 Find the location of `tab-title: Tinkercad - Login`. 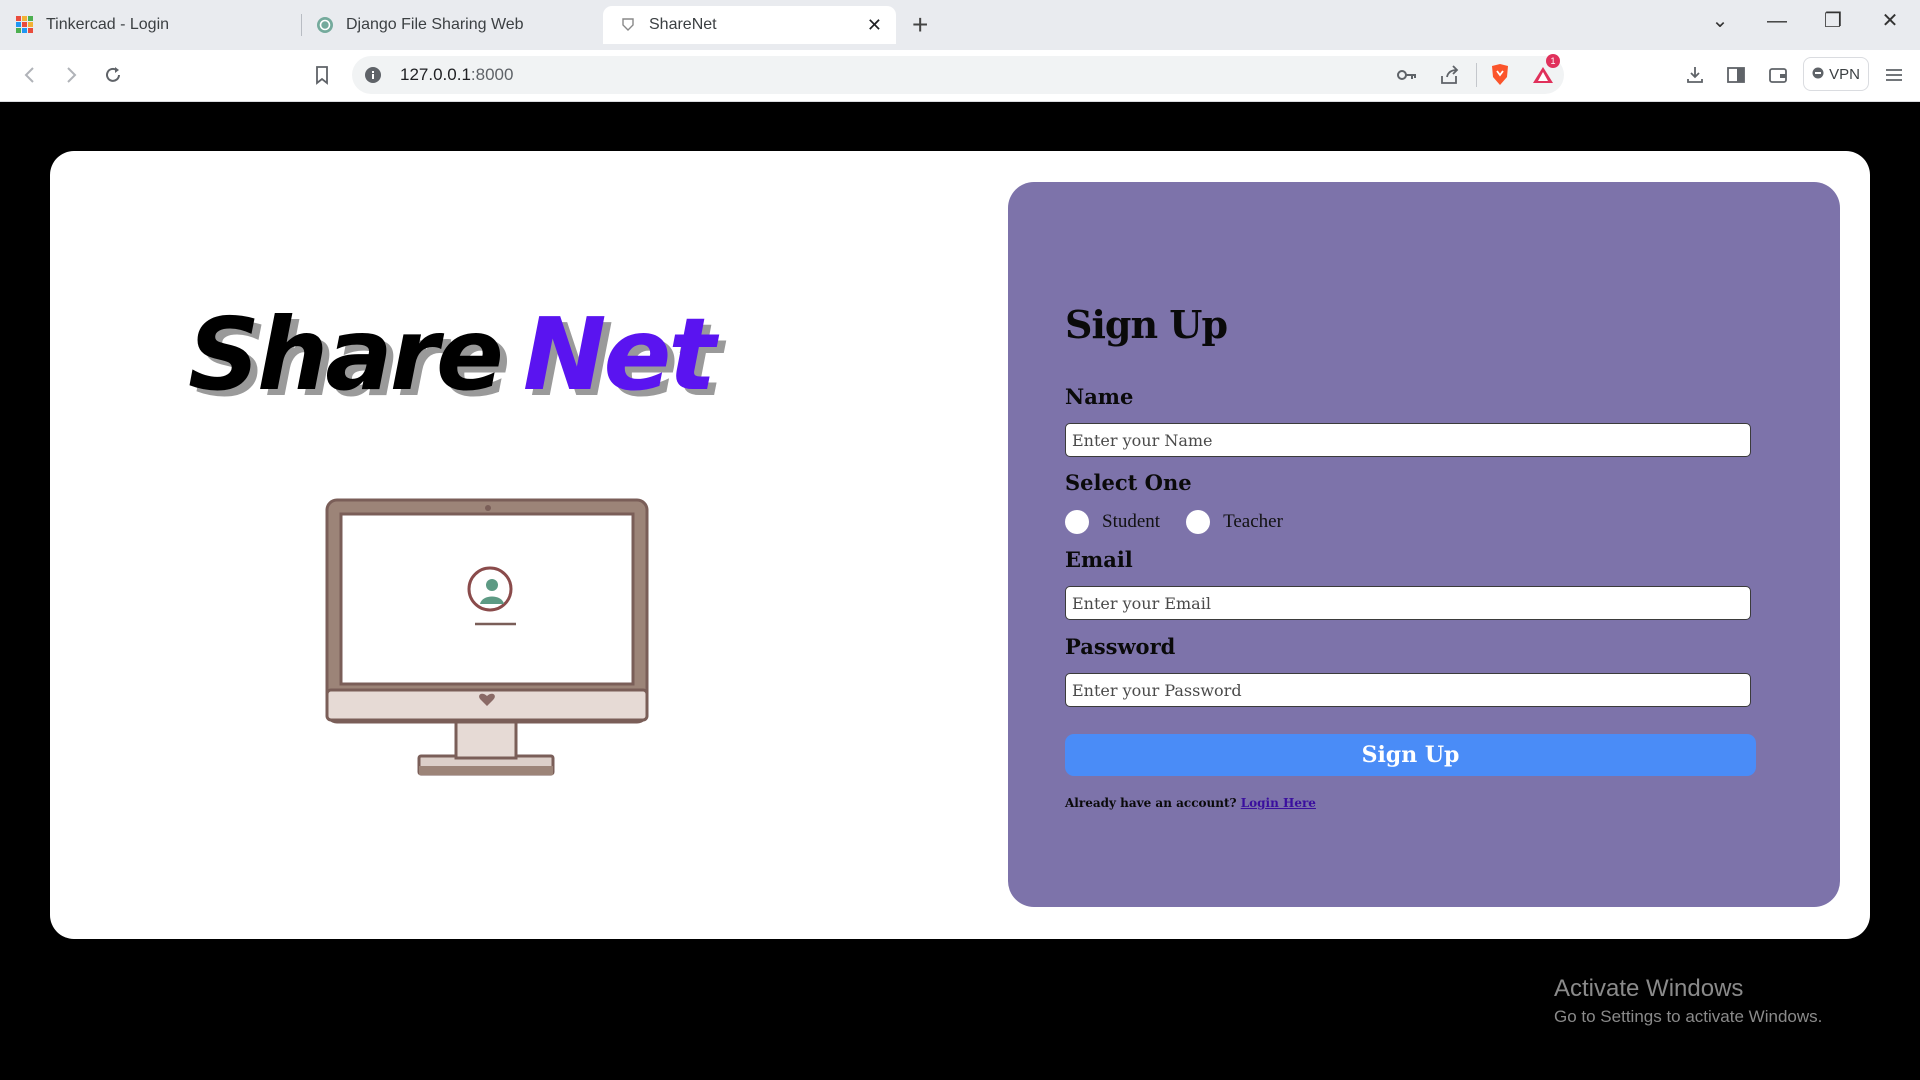

tab-title: Tinkercad - Login is located at coordinates (108, 24).